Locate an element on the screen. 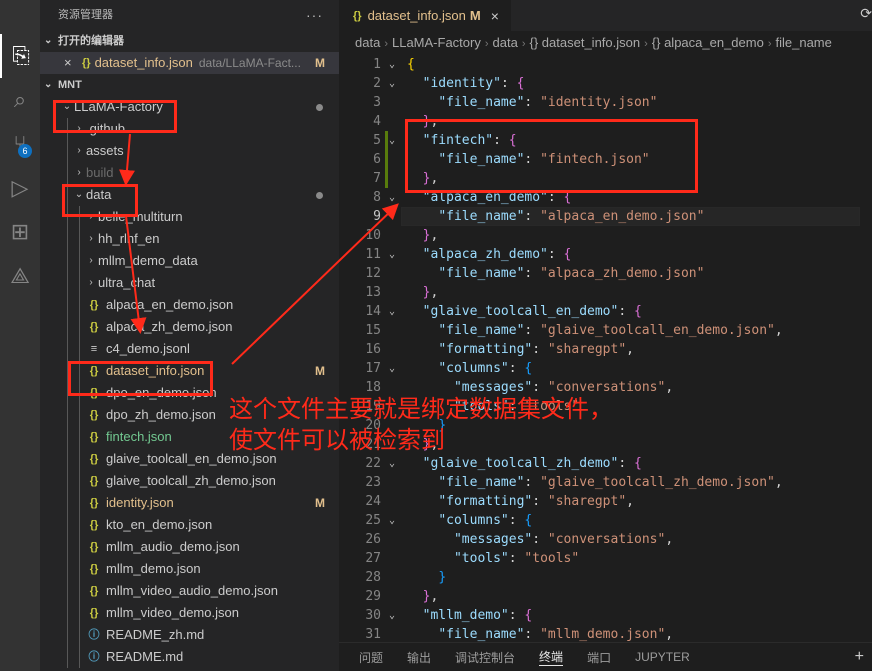  tree-row-alpaca-en-demo-json: {} alpaca_en_demo.json is located at coordinates (189, 305).